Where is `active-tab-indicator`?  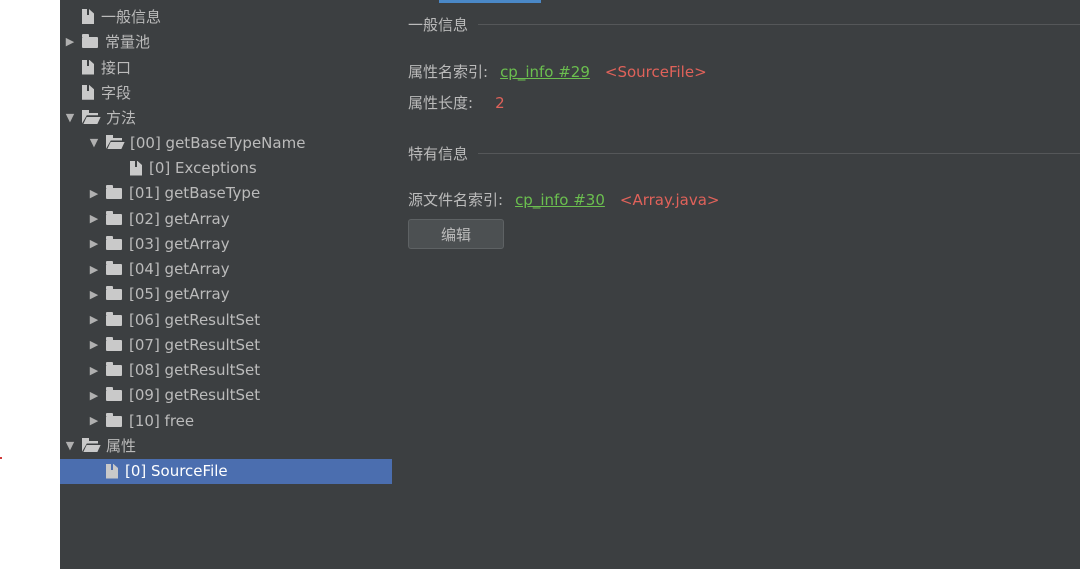 active-tab-indicator is located at coordinates (490, 1).